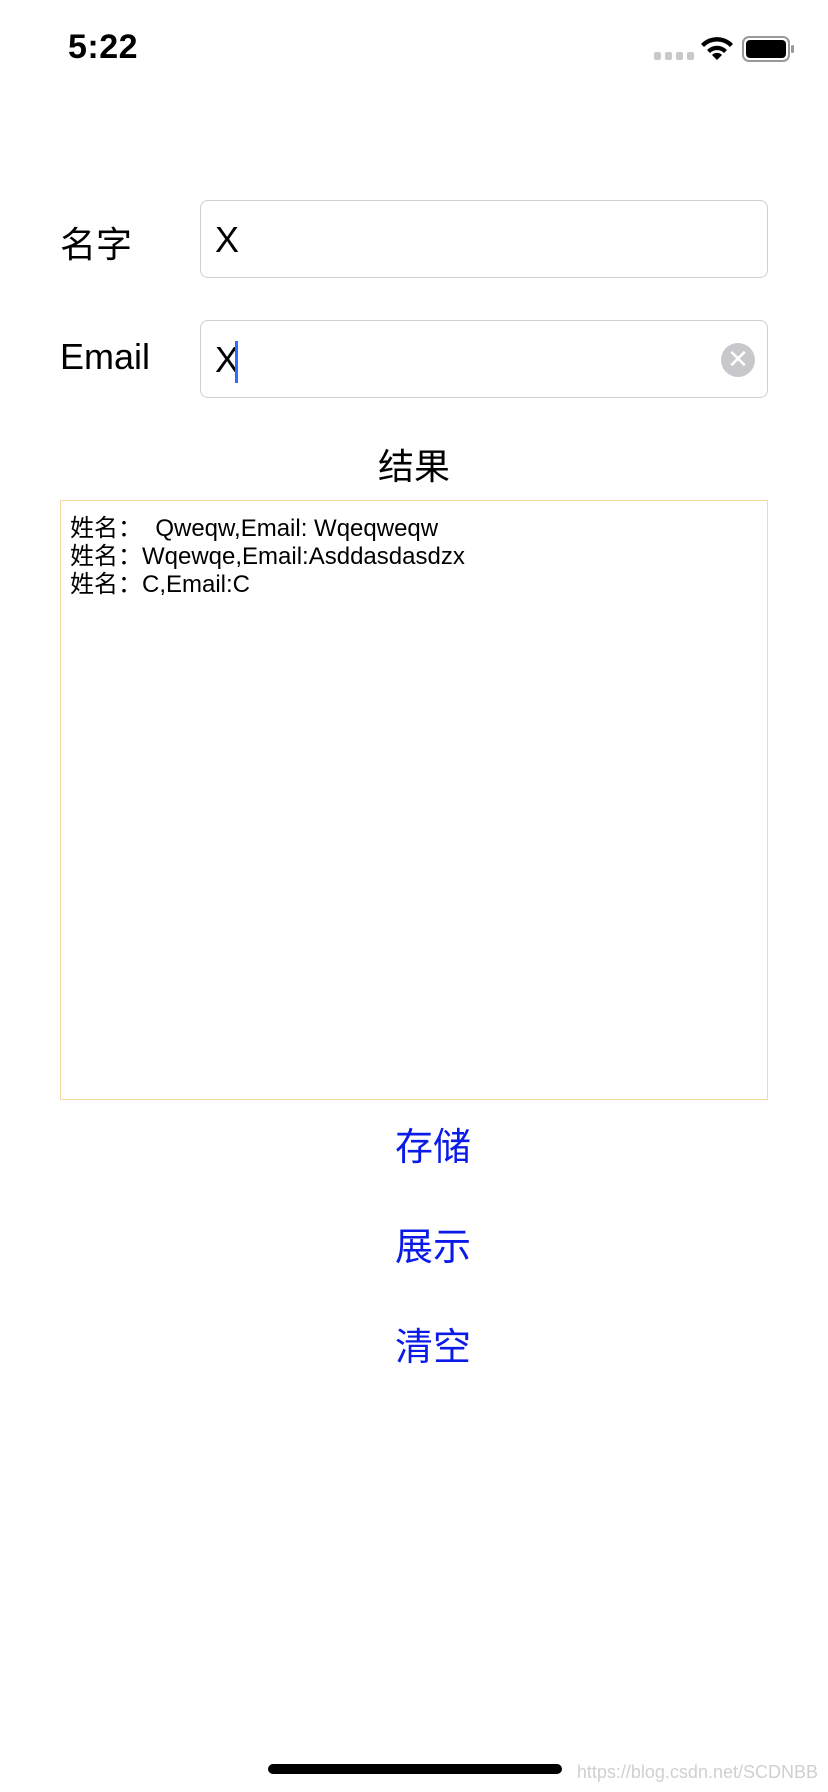 This screenshot has width=828, height=1792. Describe the element at coordinates (697, 1772) in the screenshot. I see `watermark: https://blog.csdn.net/SCDNBB` at that location.